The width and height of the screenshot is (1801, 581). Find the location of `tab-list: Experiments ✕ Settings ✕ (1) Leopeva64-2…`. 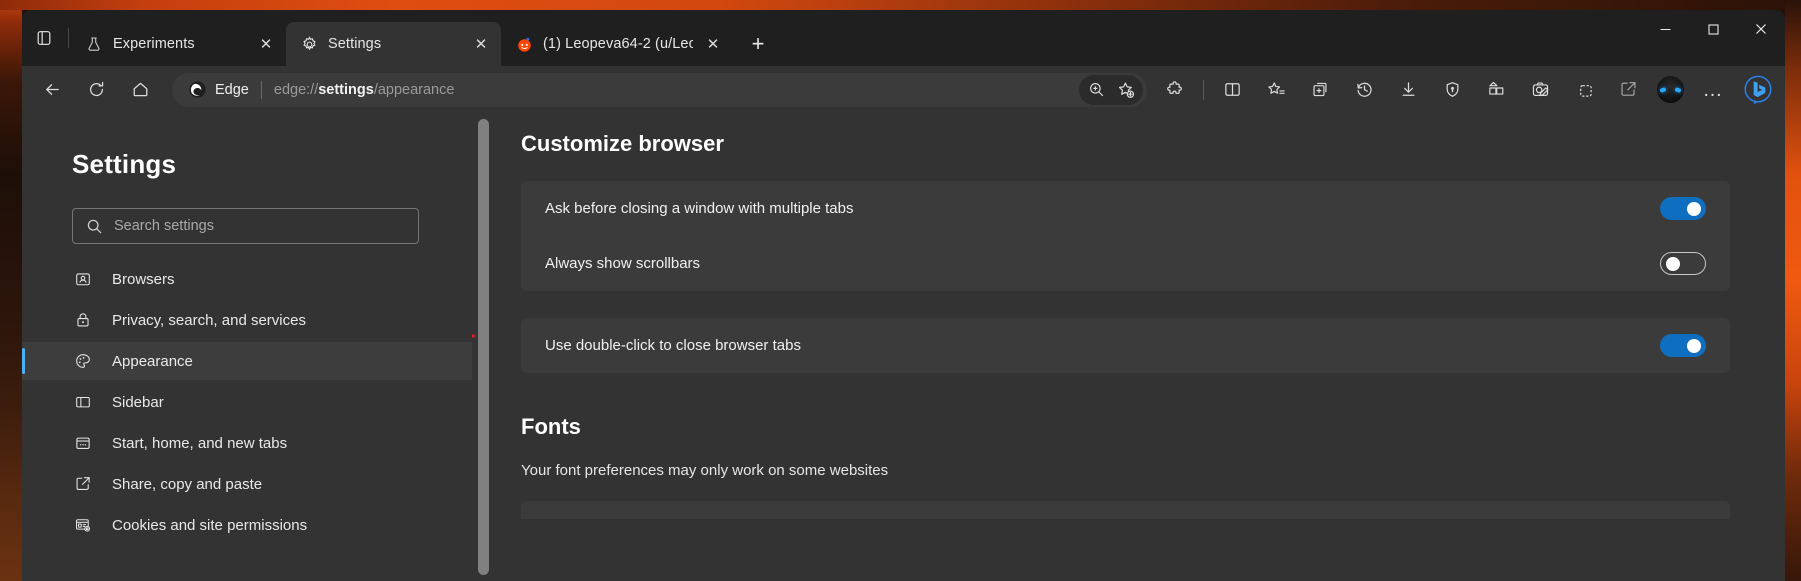

tab-list: Experiments ✕ Settings ✕ (1) Leopeva64-2… is located at coordinates (424, 38).